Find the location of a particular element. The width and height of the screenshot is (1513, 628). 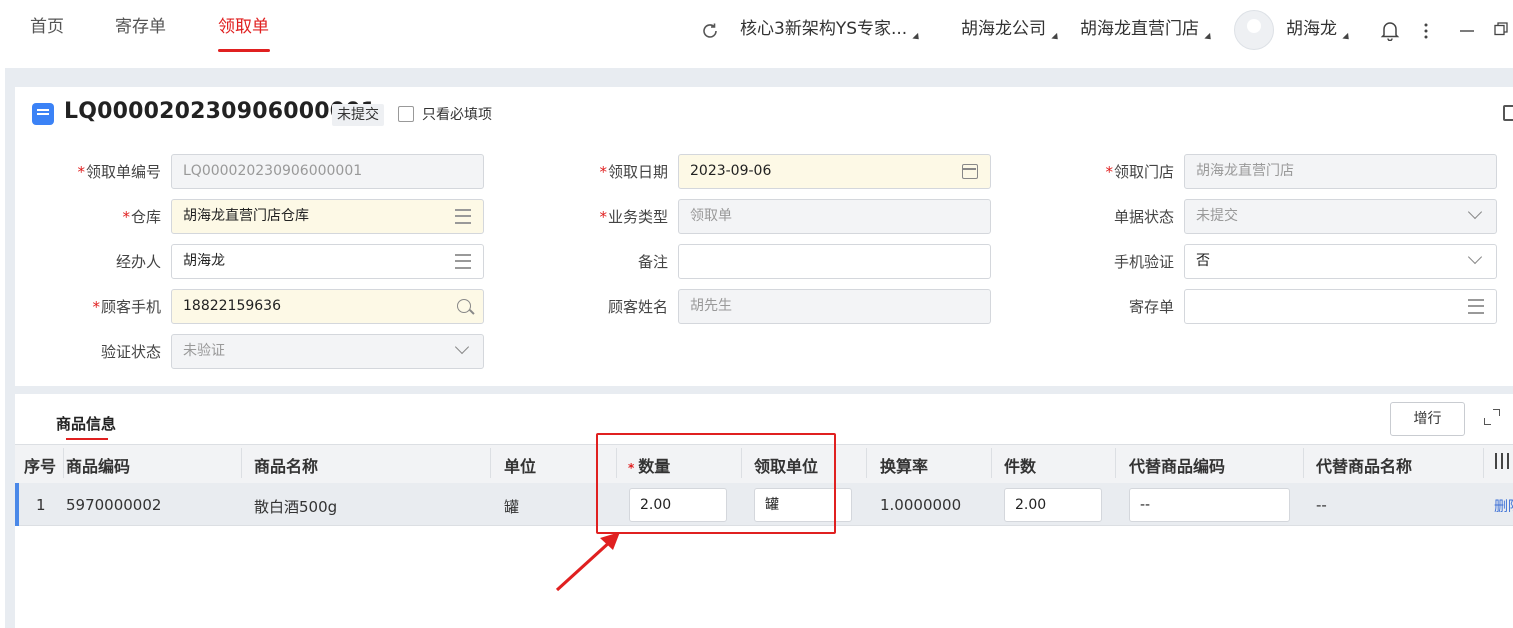

col-index: 序号 is located at coordinates (40, 466).